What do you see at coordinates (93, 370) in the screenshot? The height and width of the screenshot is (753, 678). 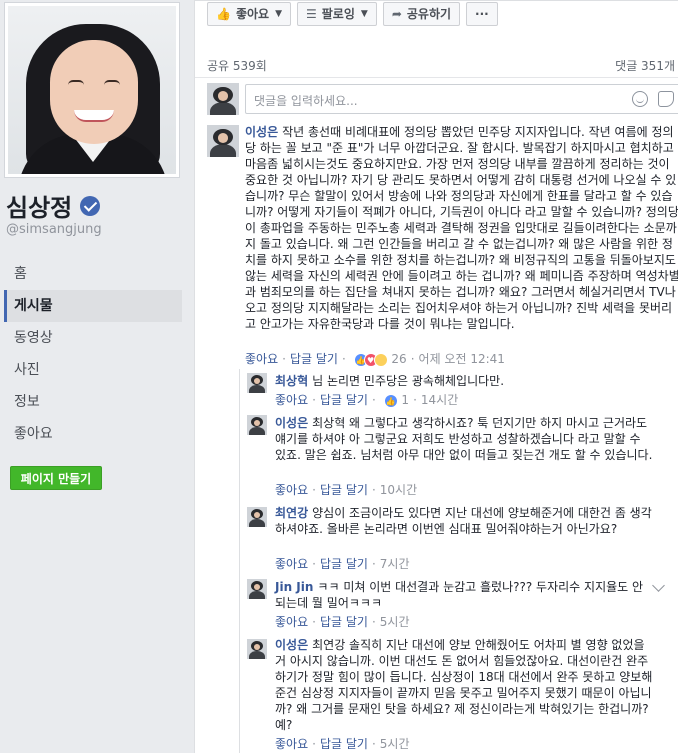 I see `nav-item-photos: 사진` at bounding box center [93, 370].